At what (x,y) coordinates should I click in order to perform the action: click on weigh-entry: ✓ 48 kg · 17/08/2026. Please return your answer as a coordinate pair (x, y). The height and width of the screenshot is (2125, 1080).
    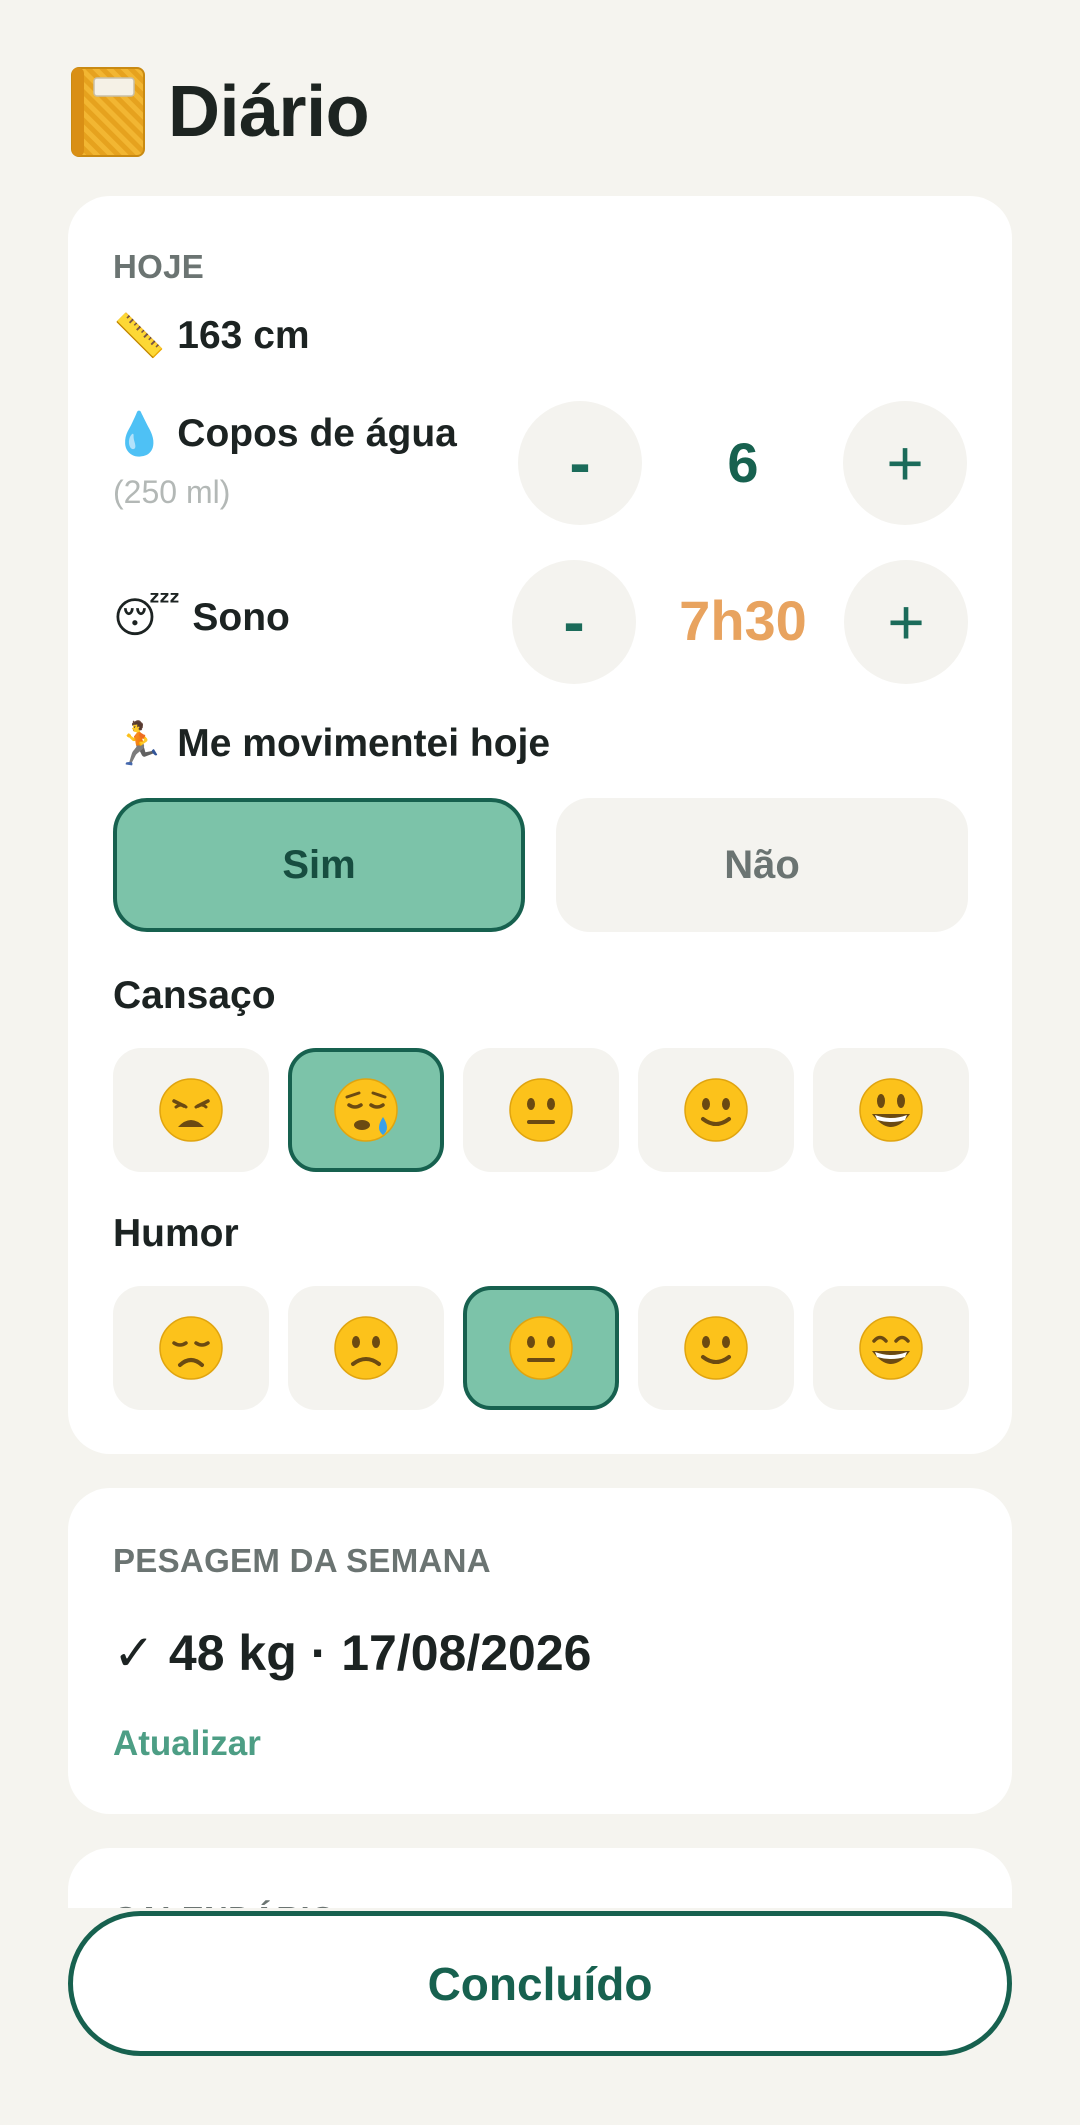
    Looking at the image, I should click on (352, 1653).